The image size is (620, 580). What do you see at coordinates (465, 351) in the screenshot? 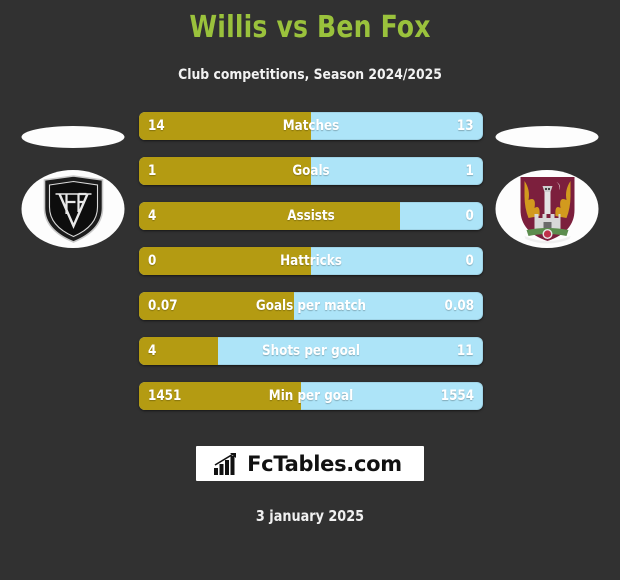
I see `stat-away-value: 11` at bounding box center [465, 351].